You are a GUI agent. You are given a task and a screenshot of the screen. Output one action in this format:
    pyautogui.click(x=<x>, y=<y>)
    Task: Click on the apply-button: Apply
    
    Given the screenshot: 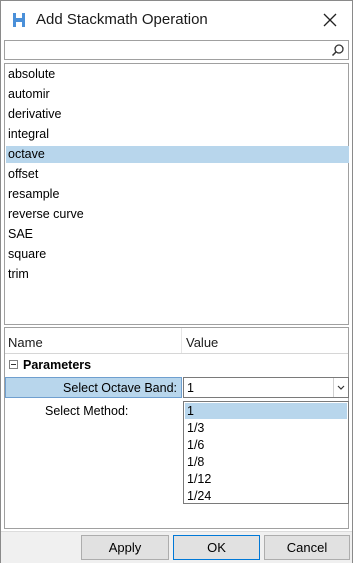 What is the action you would take?
    pyautogui.click(x=125, y=547)
    